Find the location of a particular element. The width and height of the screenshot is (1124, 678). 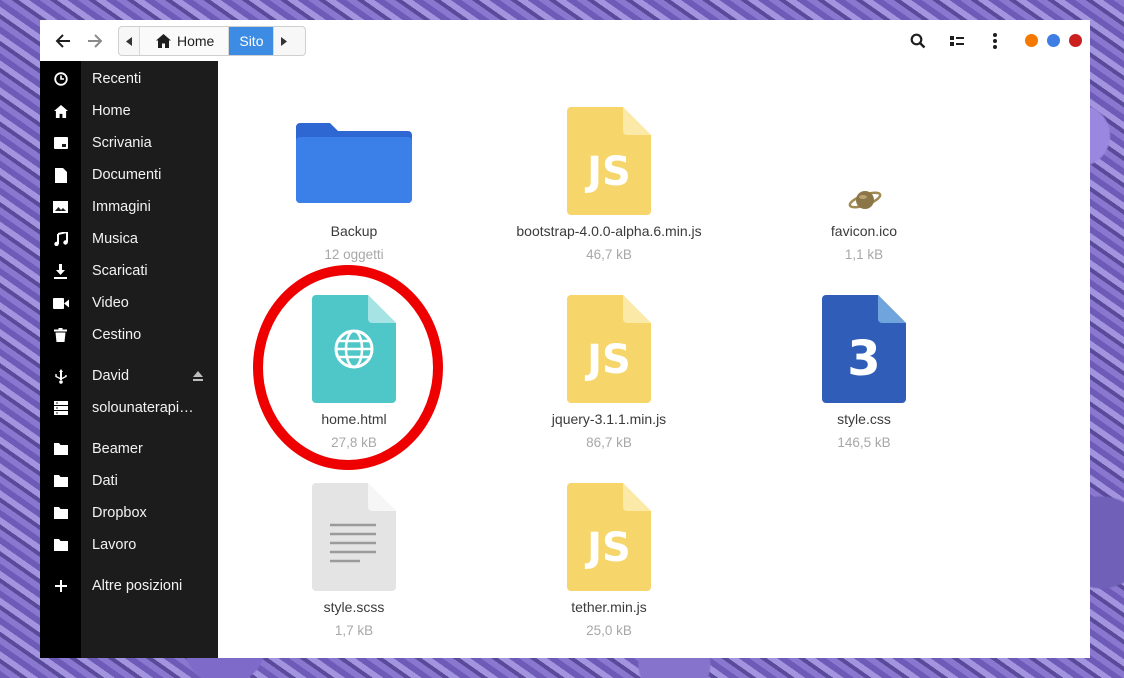

file-meta: 25,0 kB is located at coordinates (609, 630).